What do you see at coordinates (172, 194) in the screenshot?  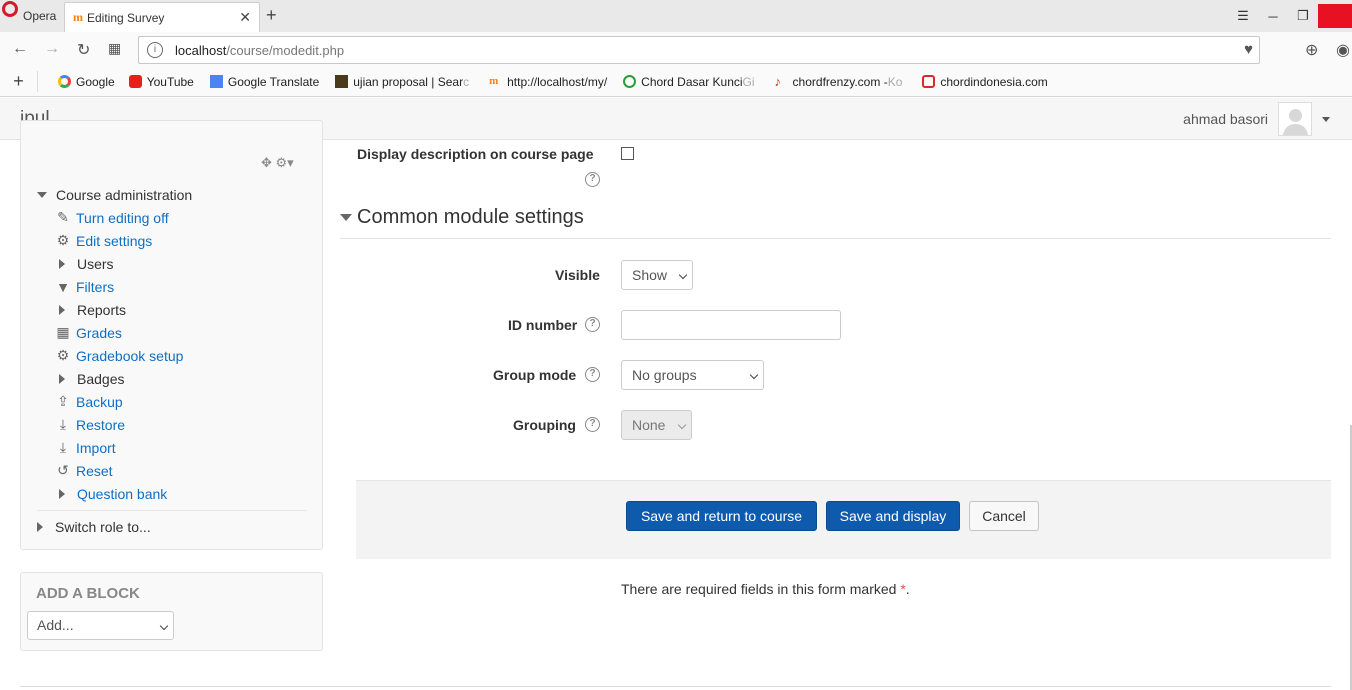 I see `course-administration-node: Course administration` at bounding box center [172, 194].